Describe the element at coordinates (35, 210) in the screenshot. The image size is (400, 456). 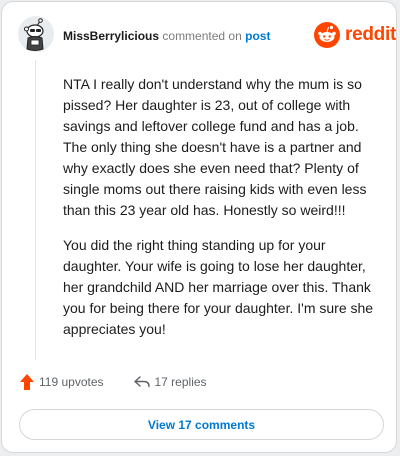
I see `thread-line` at that location.